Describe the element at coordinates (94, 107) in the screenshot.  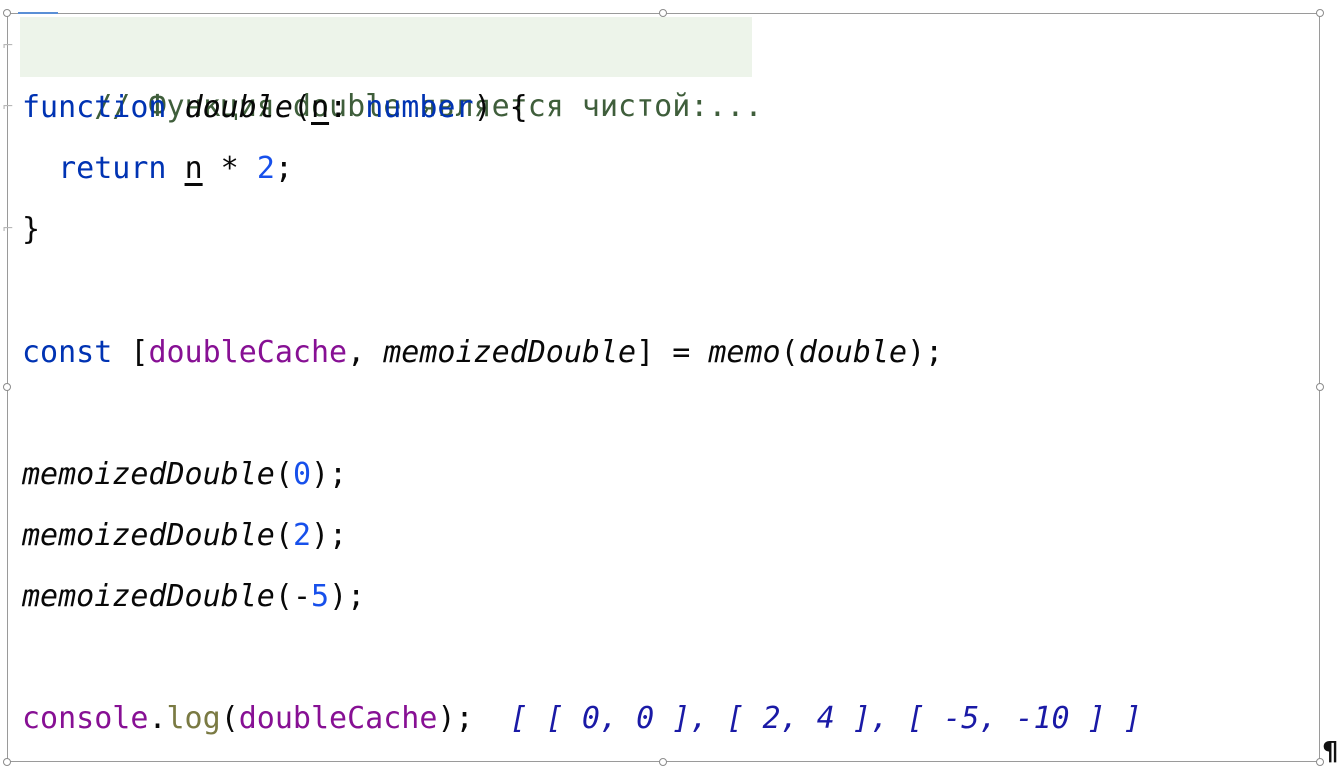
I see `keyword-function: function` at that location.